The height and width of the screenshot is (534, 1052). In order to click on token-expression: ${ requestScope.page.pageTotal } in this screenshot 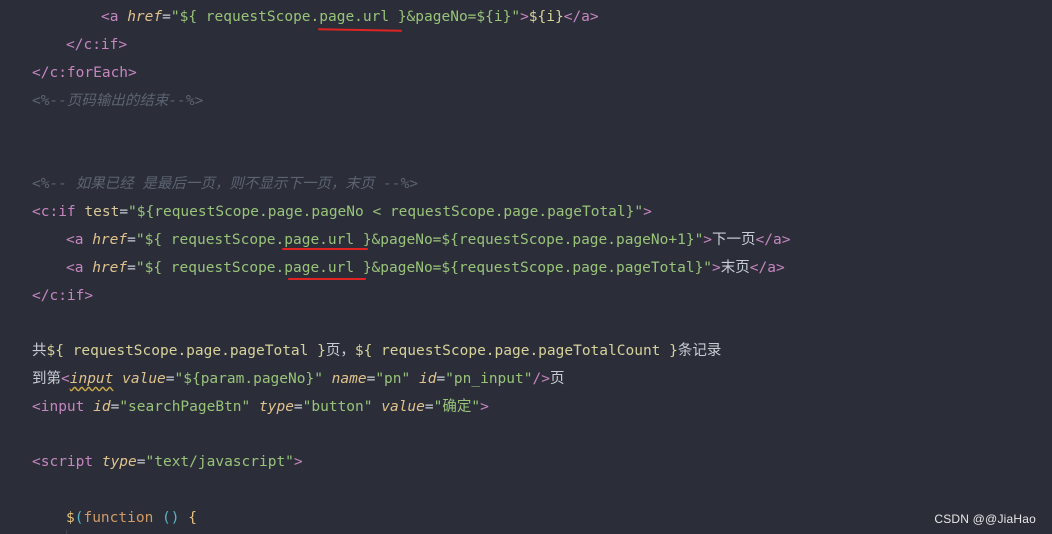, I will do `click(186, 351)`.